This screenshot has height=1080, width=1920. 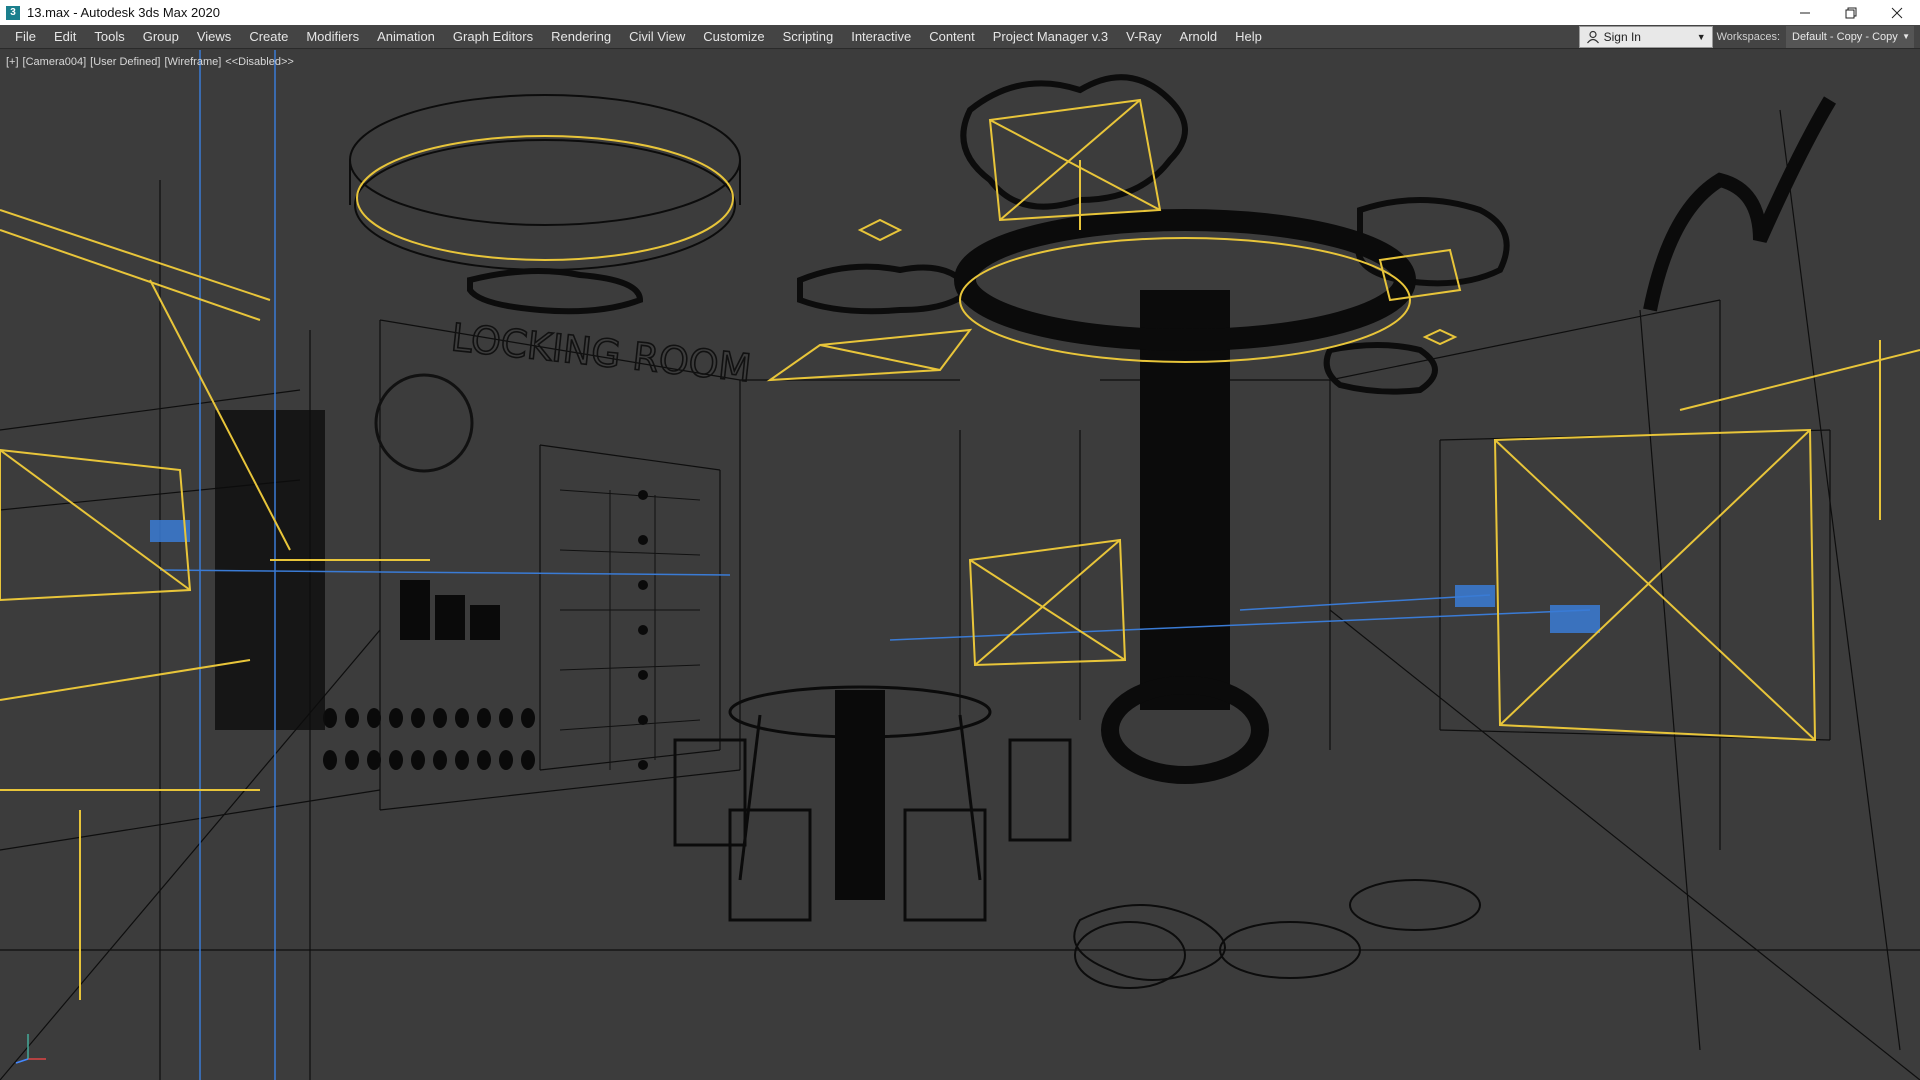 What do you see at coordinates (860, 795) in the screenshot?
I see `table-center` at bounding box center [860, 795].